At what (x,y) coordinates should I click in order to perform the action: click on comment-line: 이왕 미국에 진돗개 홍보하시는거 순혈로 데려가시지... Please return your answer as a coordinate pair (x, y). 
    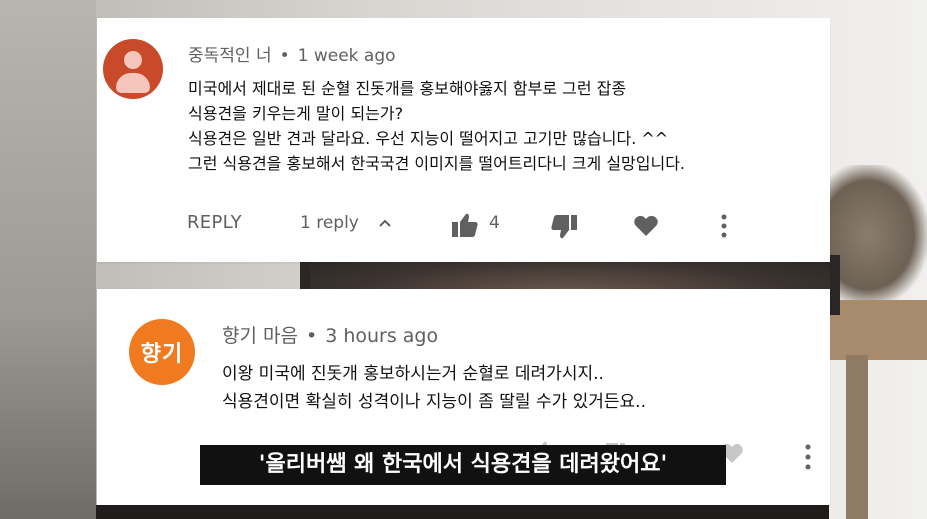
    Looking at the image, I should click on (413, 374).